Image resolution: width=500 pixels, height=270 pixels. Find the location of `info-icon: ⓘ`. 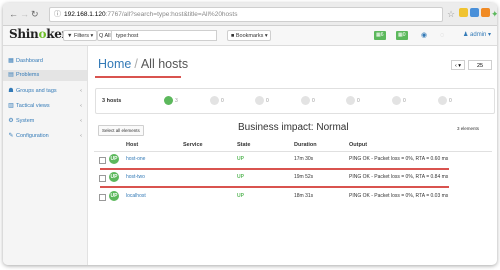

info-icon: ⓘ is located at coordinates (57, 14).